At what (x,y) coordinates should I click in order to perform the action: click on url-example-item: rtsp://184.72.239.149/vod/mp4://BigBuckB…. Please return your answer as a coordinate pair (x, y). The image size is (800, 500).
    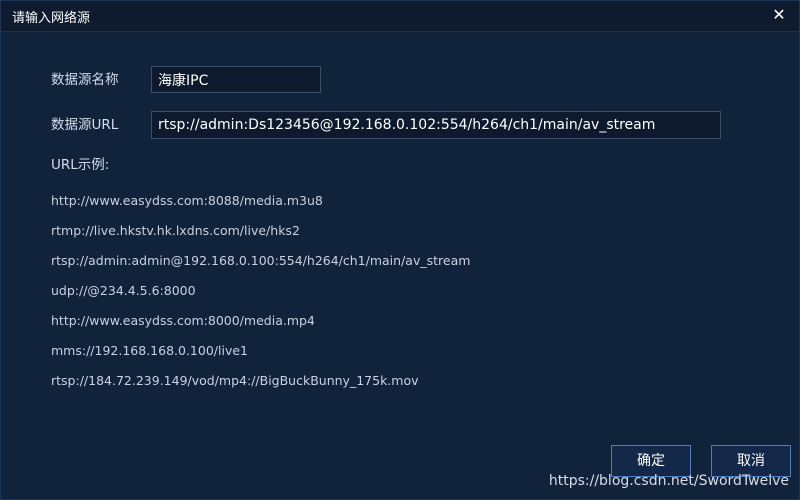
    Looking at the image, I should click on (235, 380).